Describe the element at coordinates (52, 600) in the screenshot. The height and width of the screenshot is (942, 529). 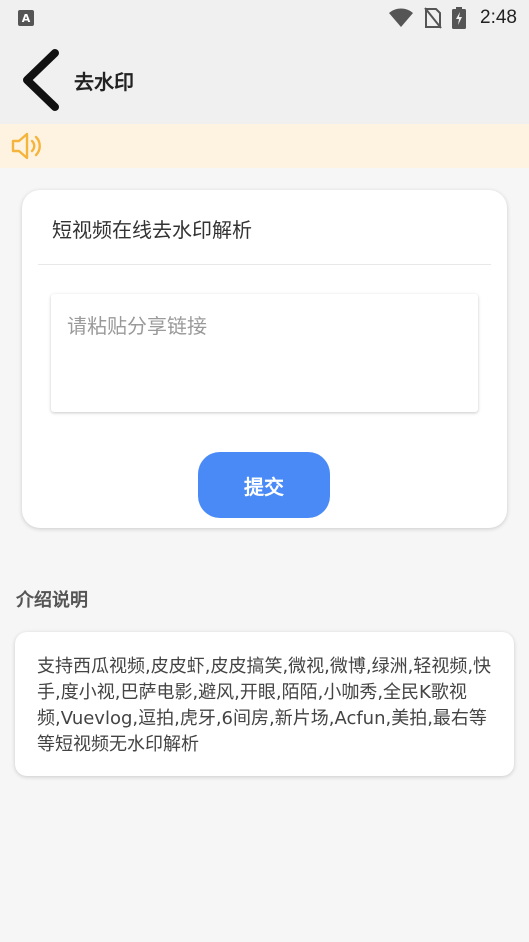
I see `intro-section-title: 介绍说明` at that location.